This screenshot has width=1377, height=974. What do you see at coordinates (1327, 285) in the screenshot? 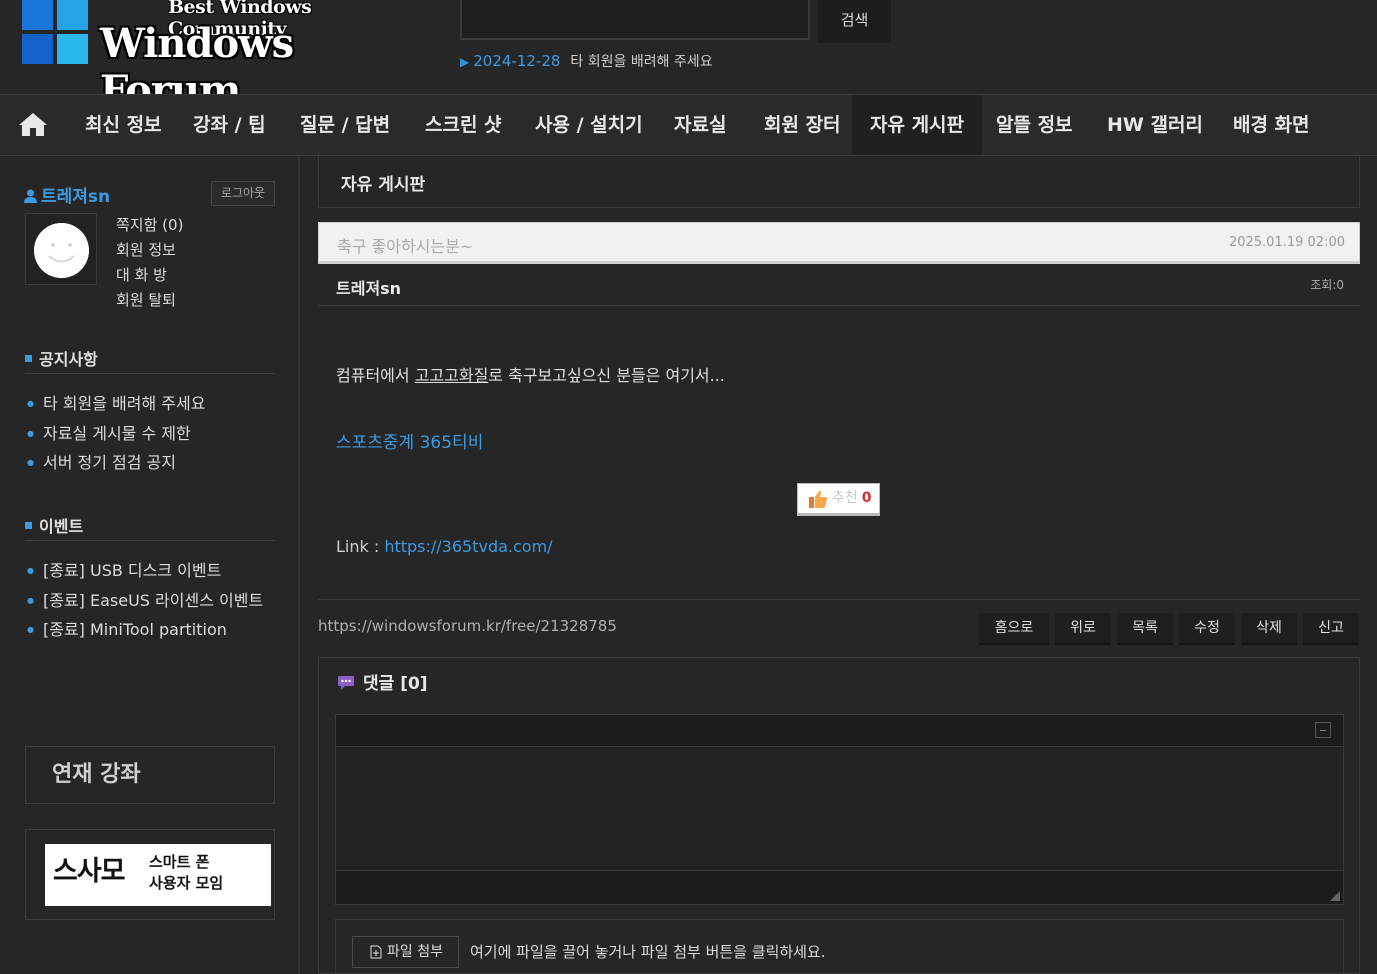
I see `post-views: 조회:0` at bounding box center [1327, 285].